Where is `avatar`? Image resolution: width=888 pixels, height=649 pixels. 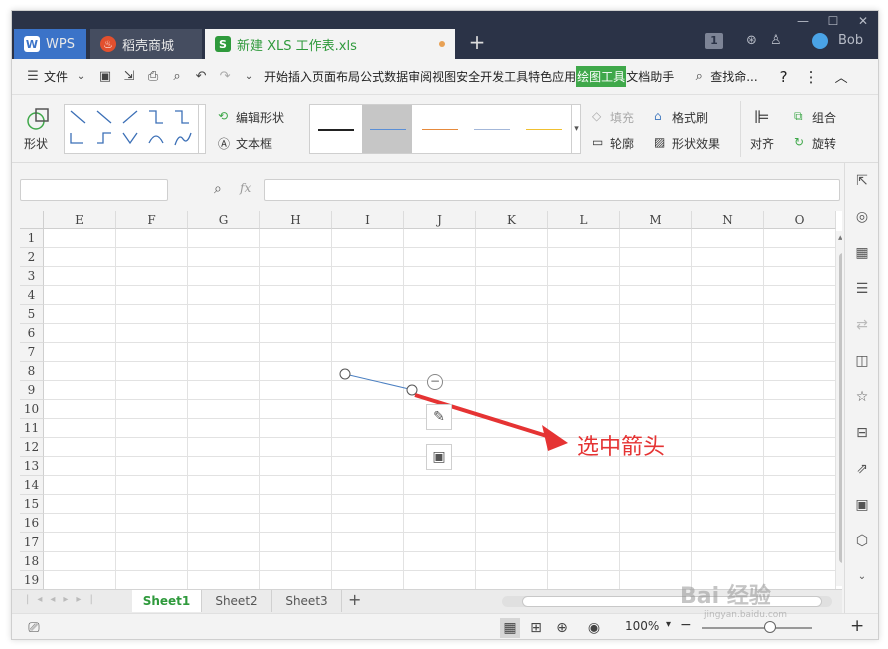 avatar is located at coordinates (820, 41).